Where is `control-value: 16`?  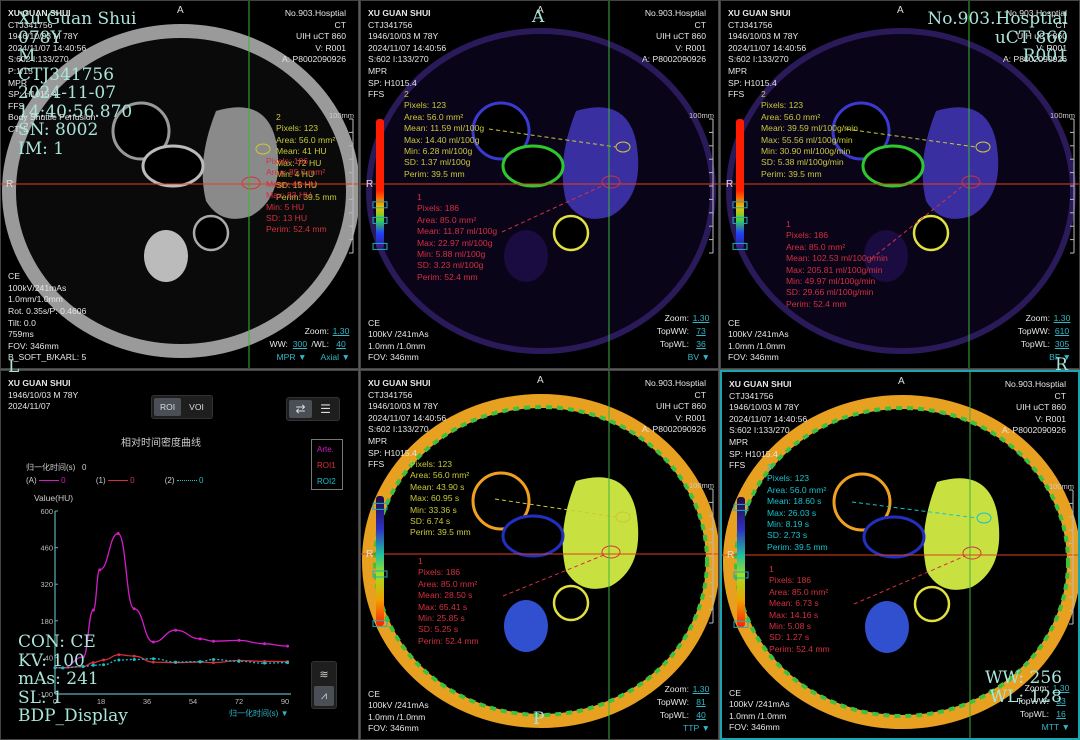
control-value: 16 is located at coordinates (1061, 714).